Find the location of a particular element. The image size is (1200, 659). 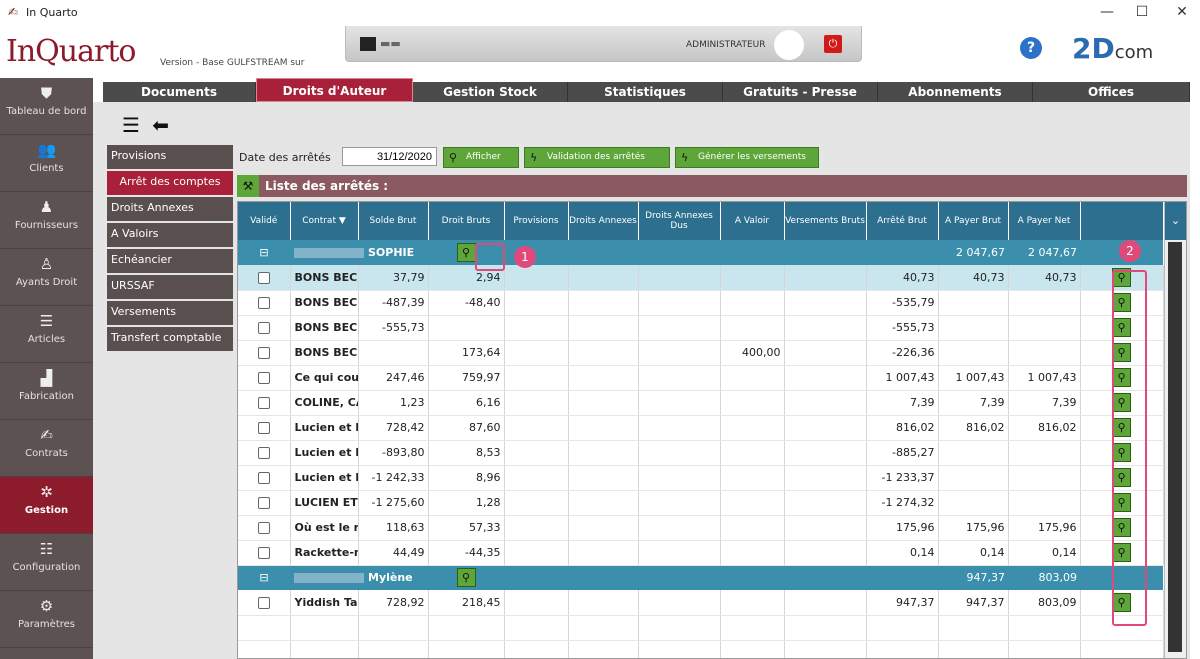

sidebar-item-gestion: ✲ Gestion is located at coordinates (46, 505).